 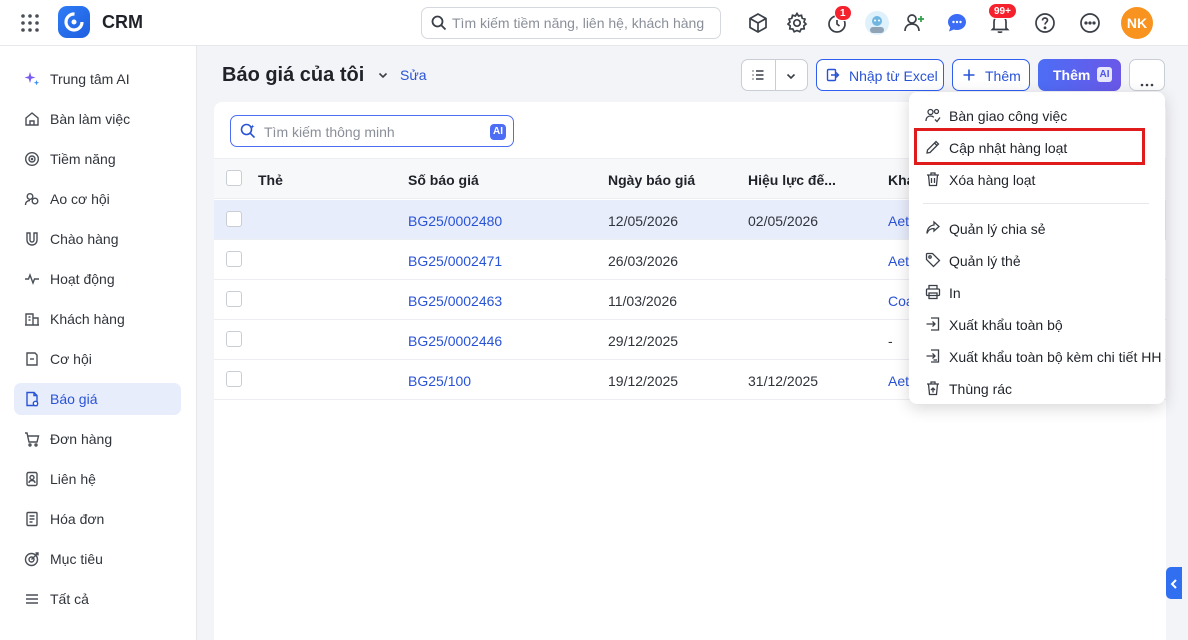 I want to click on plus-icon, so click(x=969, y=76).